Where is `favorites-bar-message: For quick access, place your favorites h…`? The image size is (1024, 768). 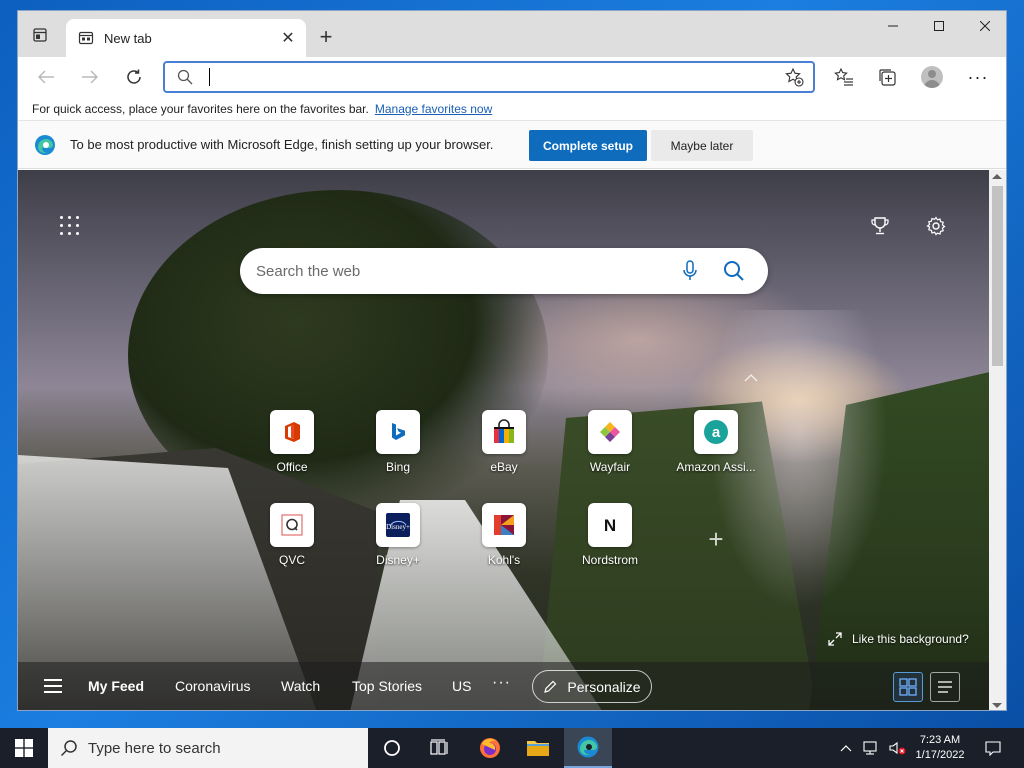 favorites-bar-message: For quick access, place your favorites h… is located at coordinates (200, 108).